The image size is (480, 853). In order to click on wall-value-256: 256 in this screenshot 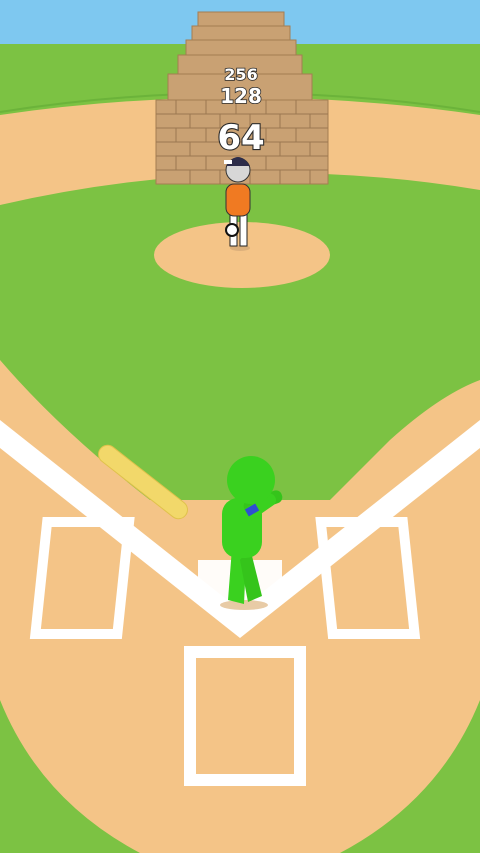, I will do `click(240, 74)`.